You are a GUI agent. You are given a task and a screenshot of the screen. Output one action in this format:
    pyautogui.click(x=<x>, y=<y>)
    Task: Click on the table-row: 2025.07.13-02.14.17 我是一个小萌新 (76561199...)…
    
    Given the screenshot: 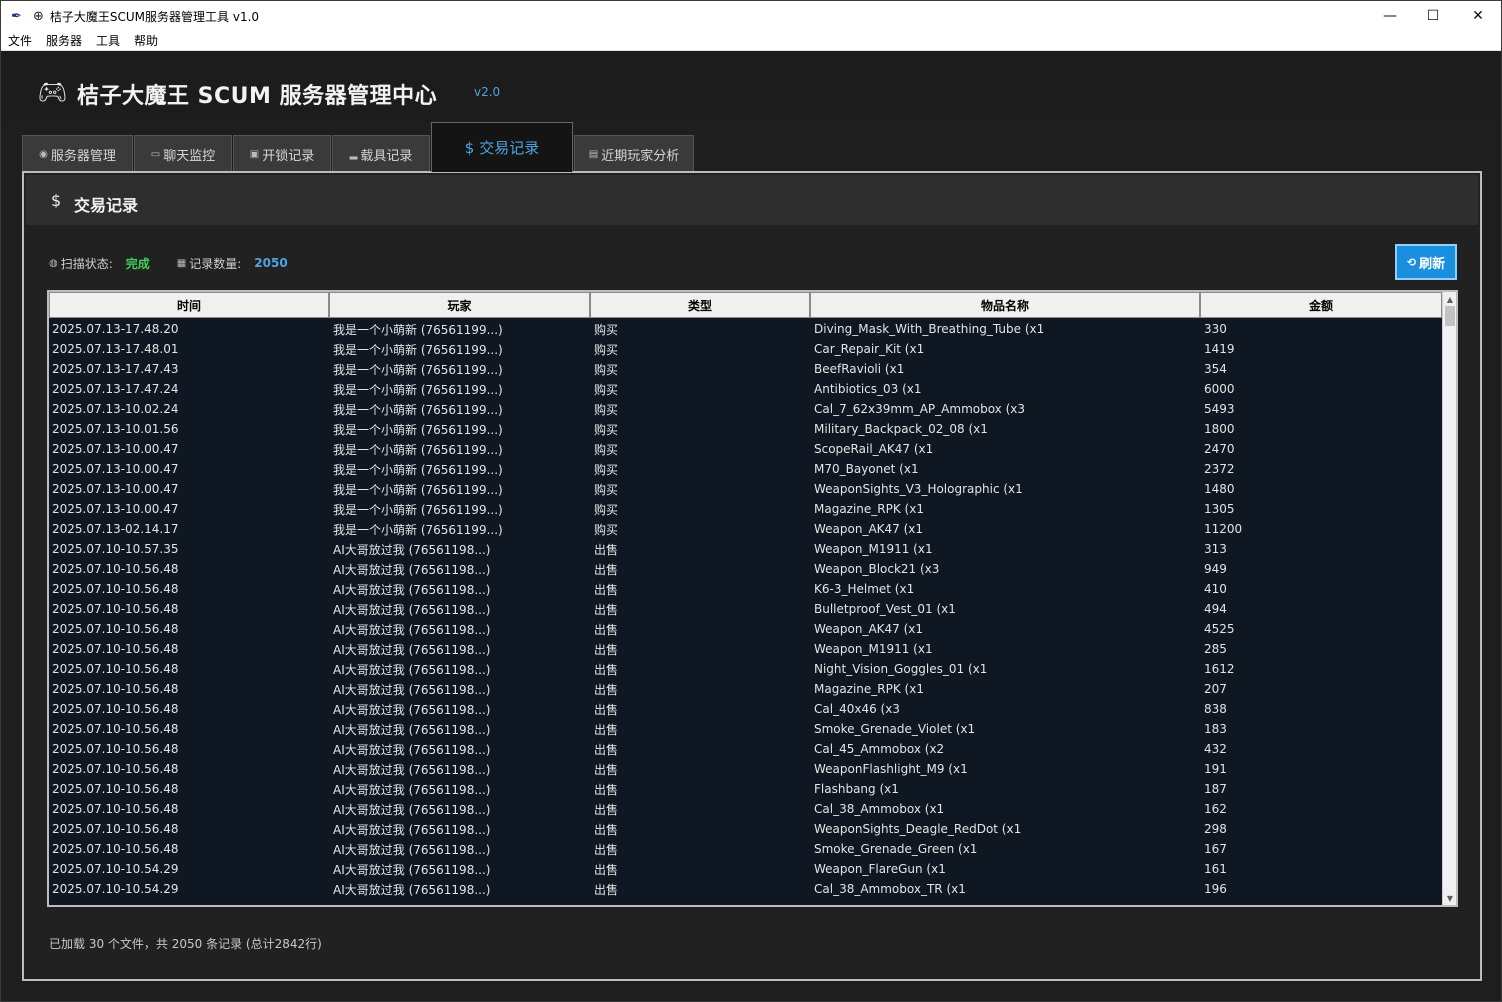 What is the action you would take?
    pyautogui.click(x=745, y=529)
    